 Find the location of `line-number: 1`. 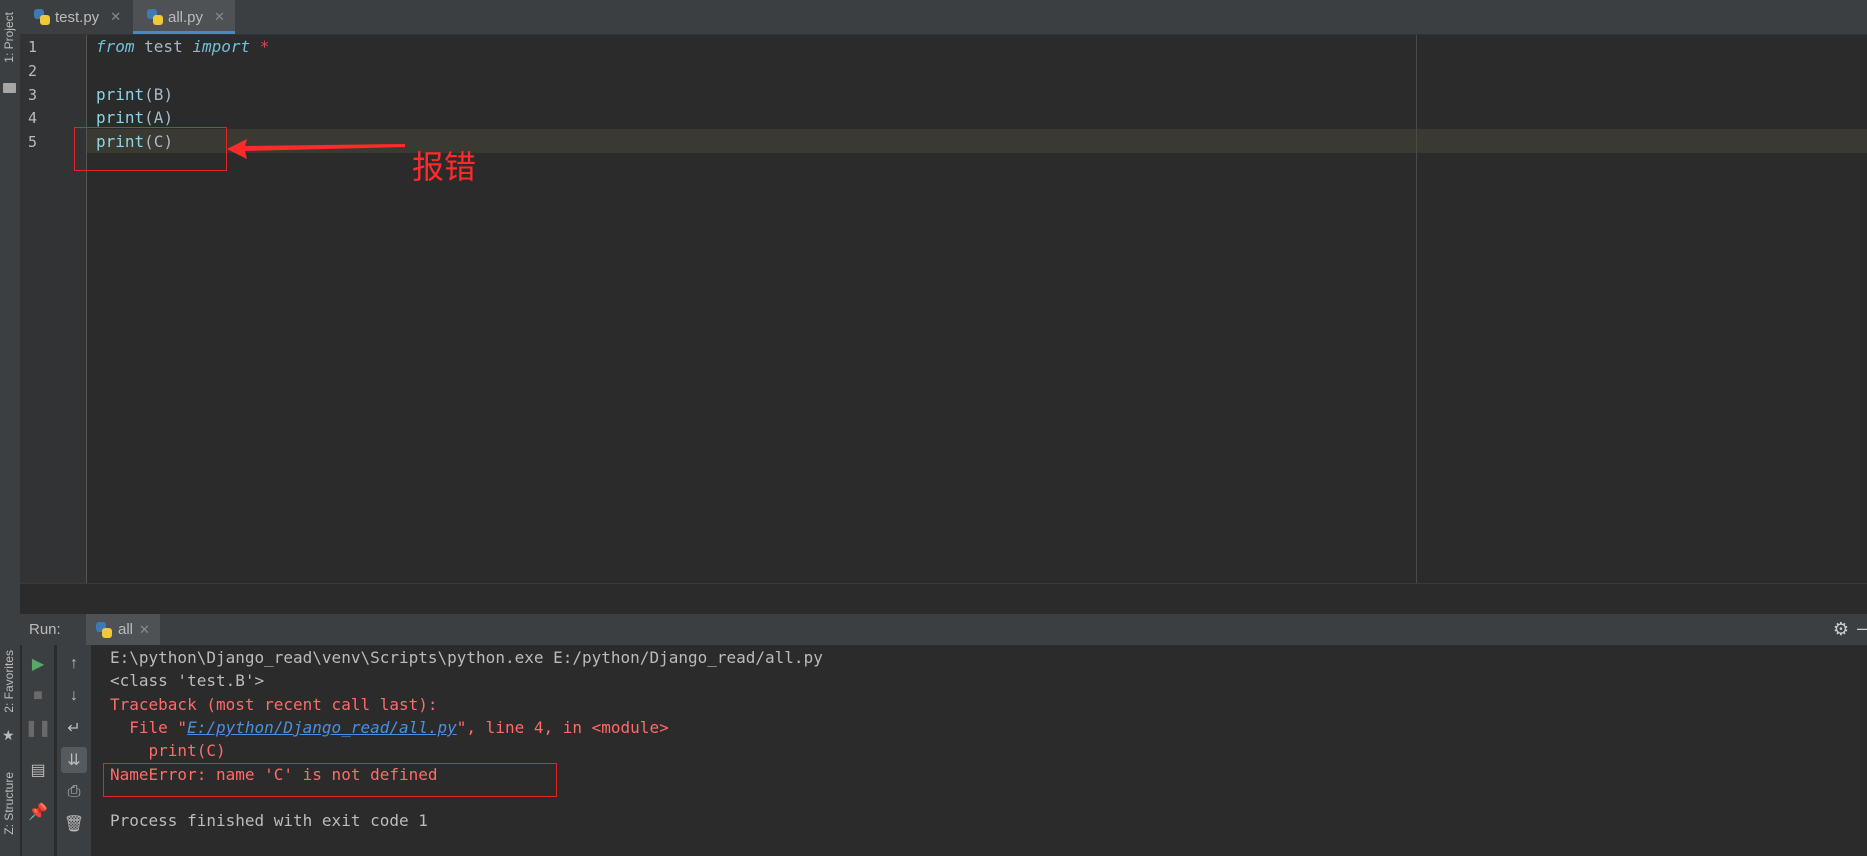

line-number: 1 is located at coordinates (33, 47).